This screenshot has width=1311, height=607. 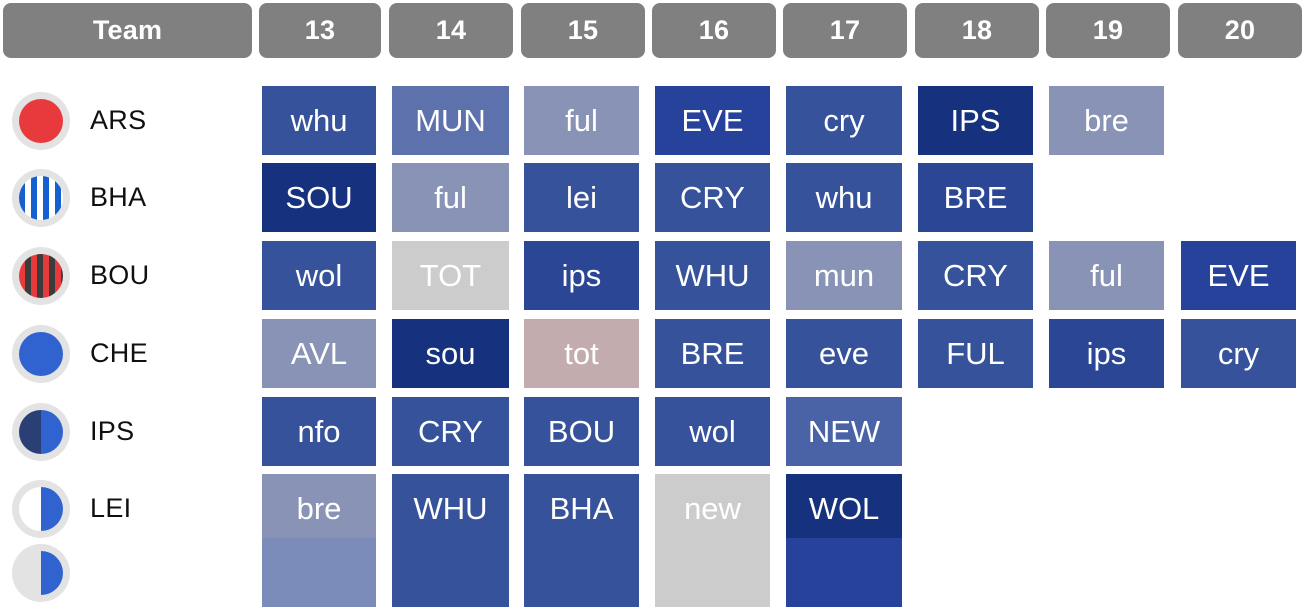 I want to click on team-abbreviation: BOU, so click(x=120, y=275).